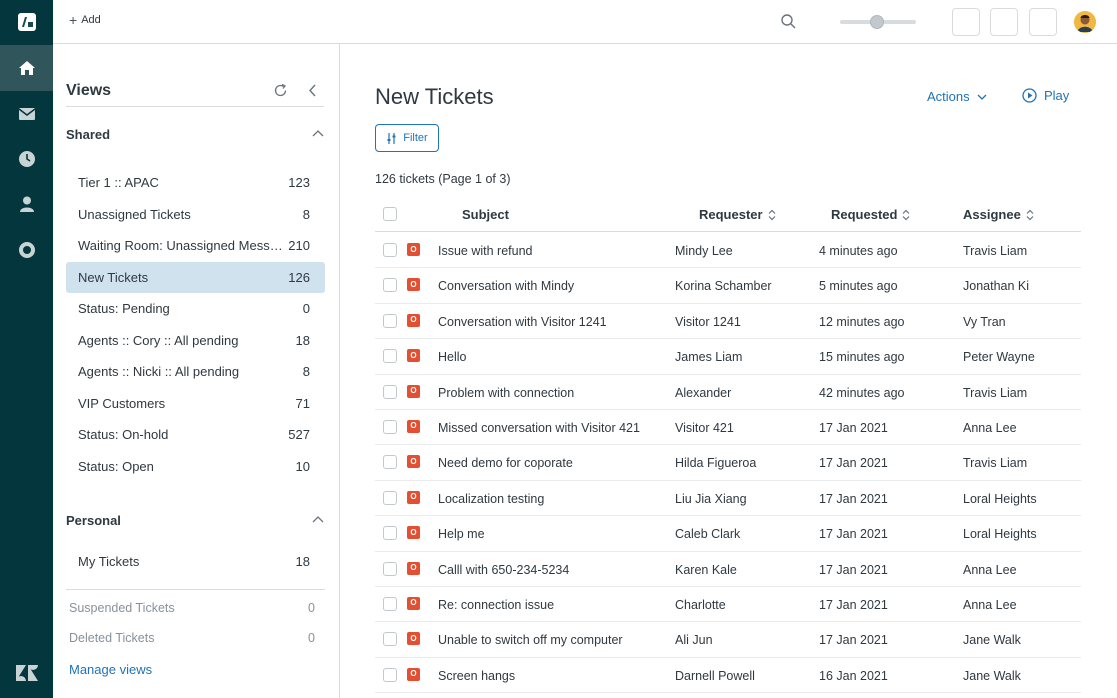 The width and height of the screenshot is (1117, 698). I want to click on nav-help, so click(26, 250).